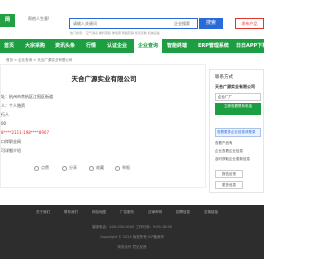  I want to click on login-tip: 查看更多企业信息请登录, so click(238, 132).